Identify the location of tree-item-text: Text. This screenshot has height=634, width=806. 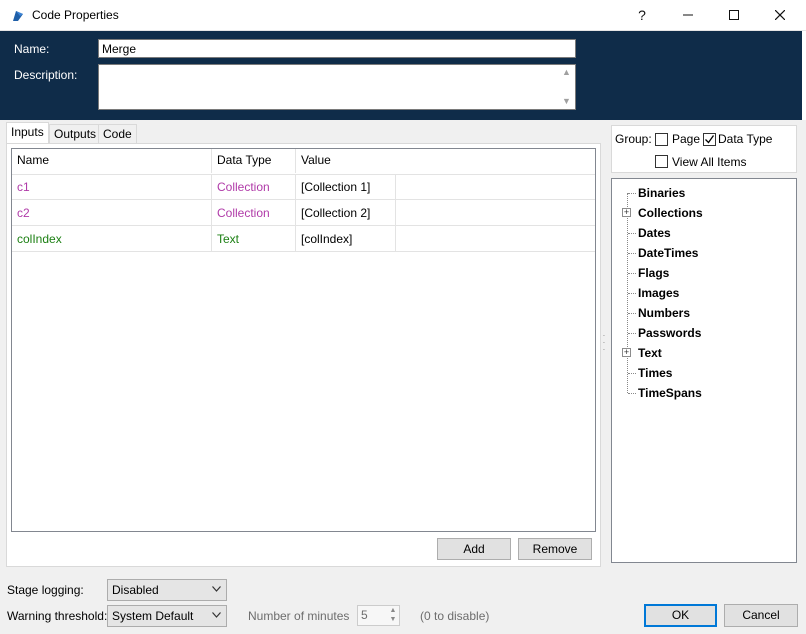
(650, 353).